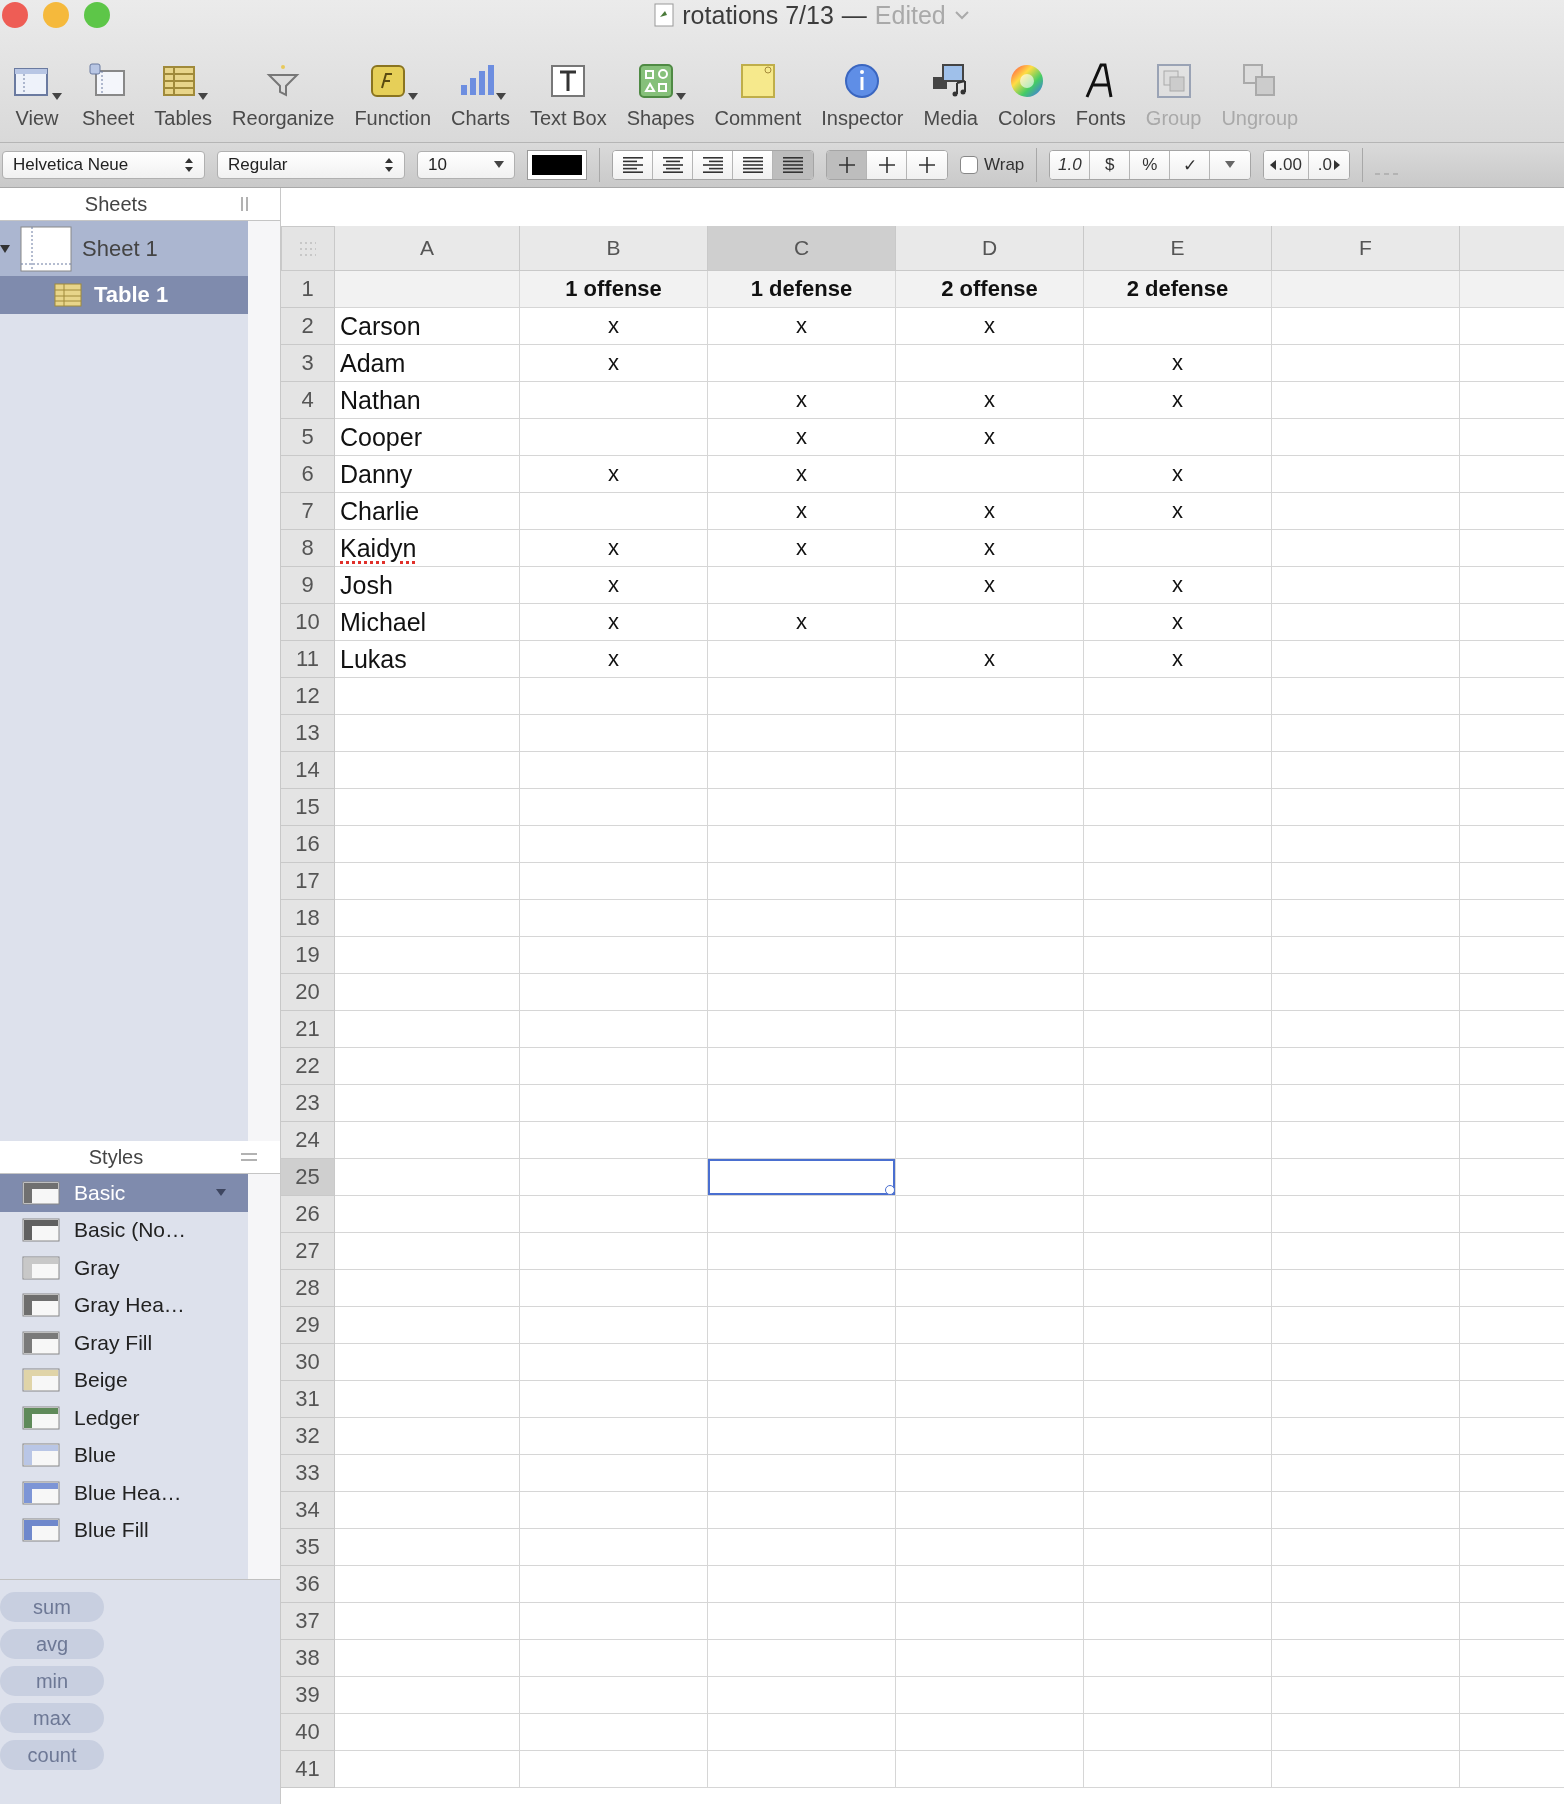 Image resolution: width=1564 pixels, height=1804 pixels. Describe the element at coordinates (108, 93) in the screenshot. I see `toolbar-button: Sheet` at that location.